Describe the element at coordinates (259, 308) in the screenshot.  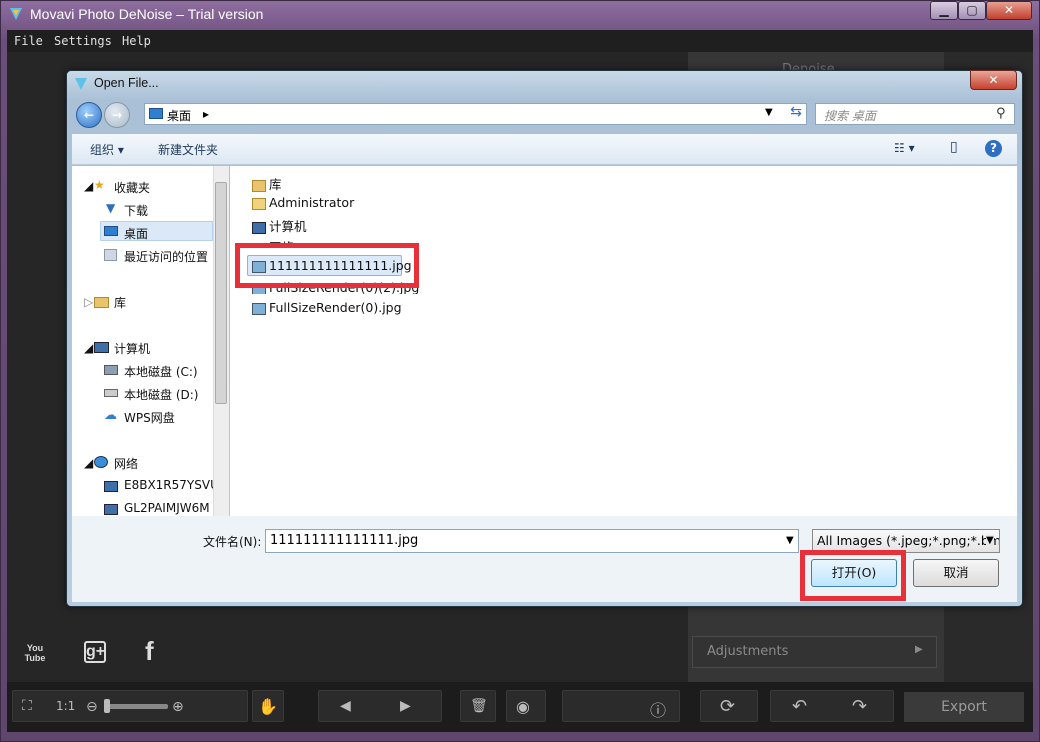
I see `image-file-icon` at that location.